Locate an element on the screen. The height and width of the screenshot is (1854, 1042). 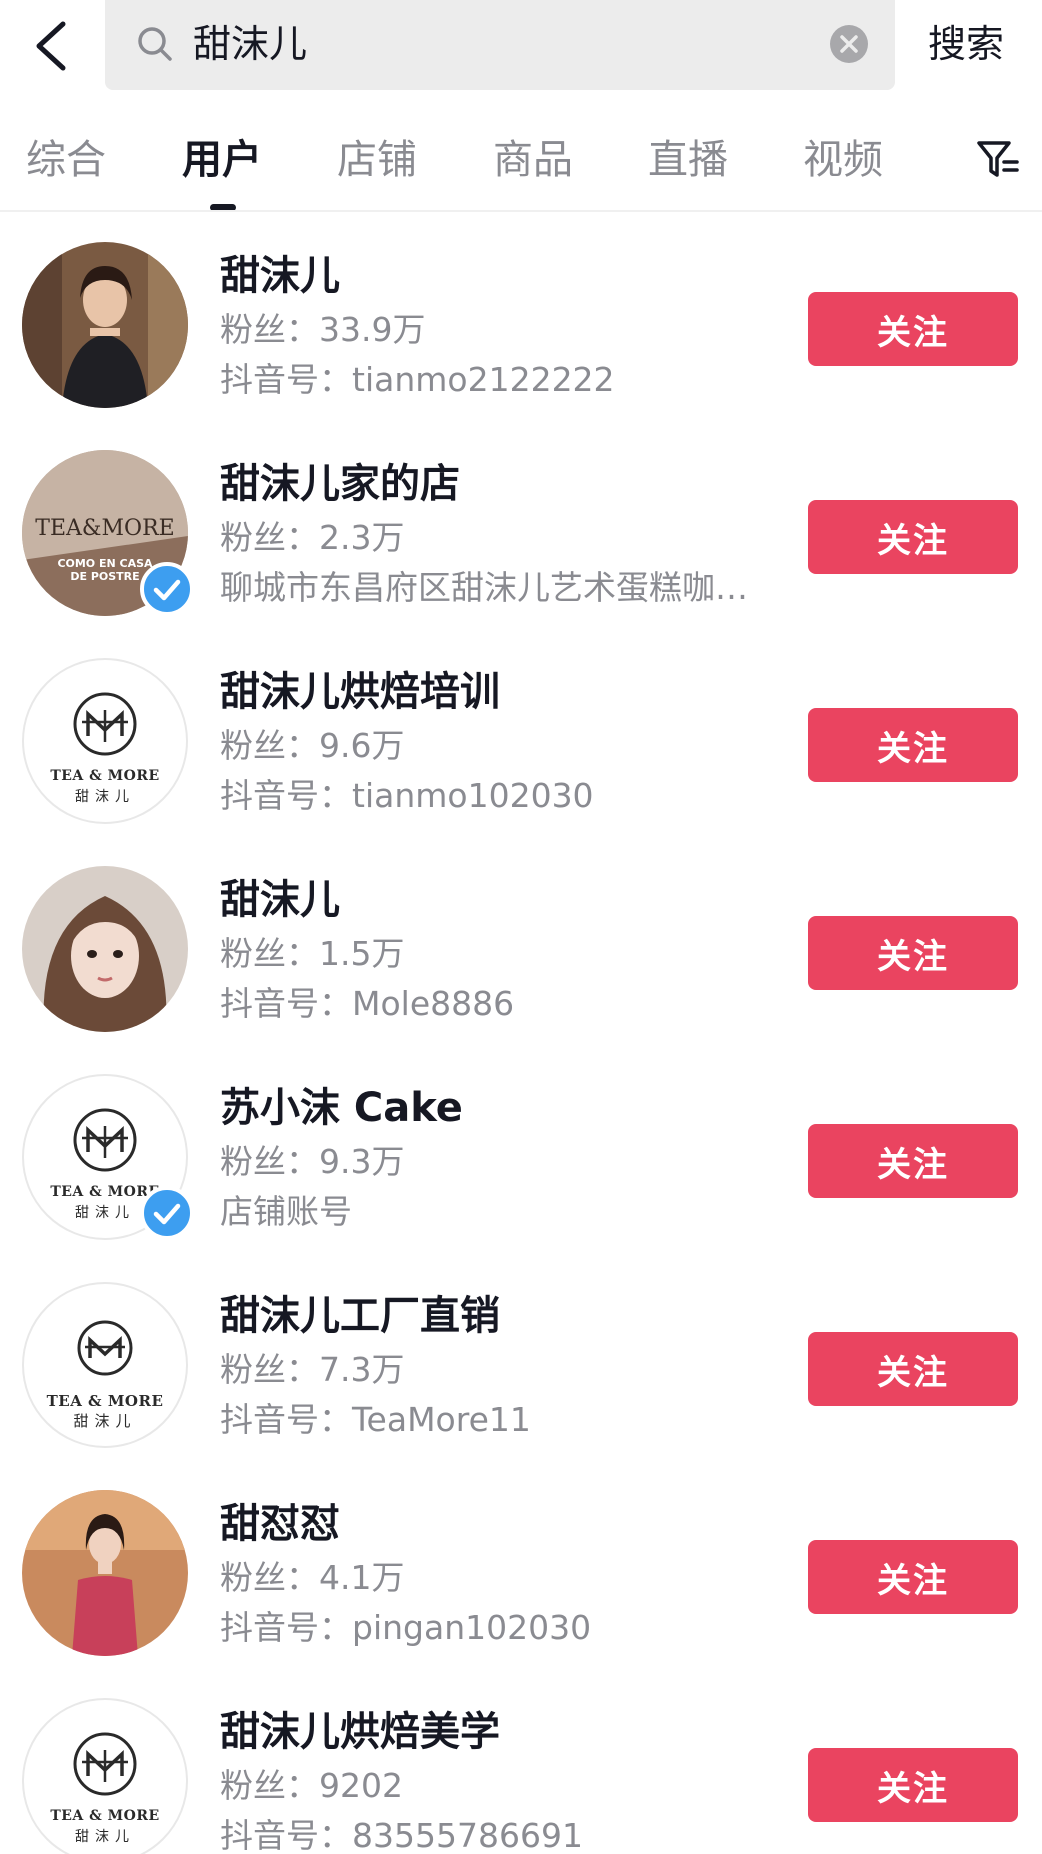
search-input: 甜沫儿 is located at coordinates (500, 45).